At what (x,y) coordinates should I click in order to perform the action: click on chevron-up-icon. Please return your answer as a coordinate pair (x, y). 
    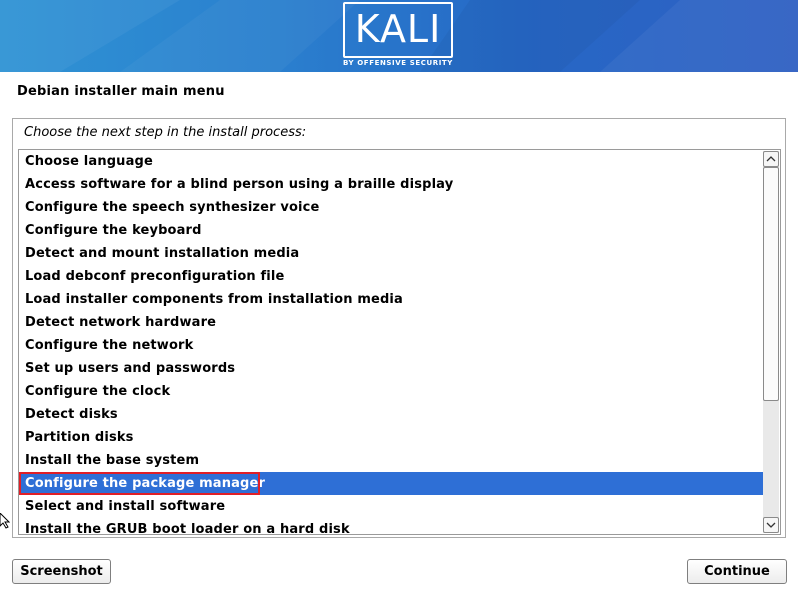
    Looking at the image, I should click on (771, 159).